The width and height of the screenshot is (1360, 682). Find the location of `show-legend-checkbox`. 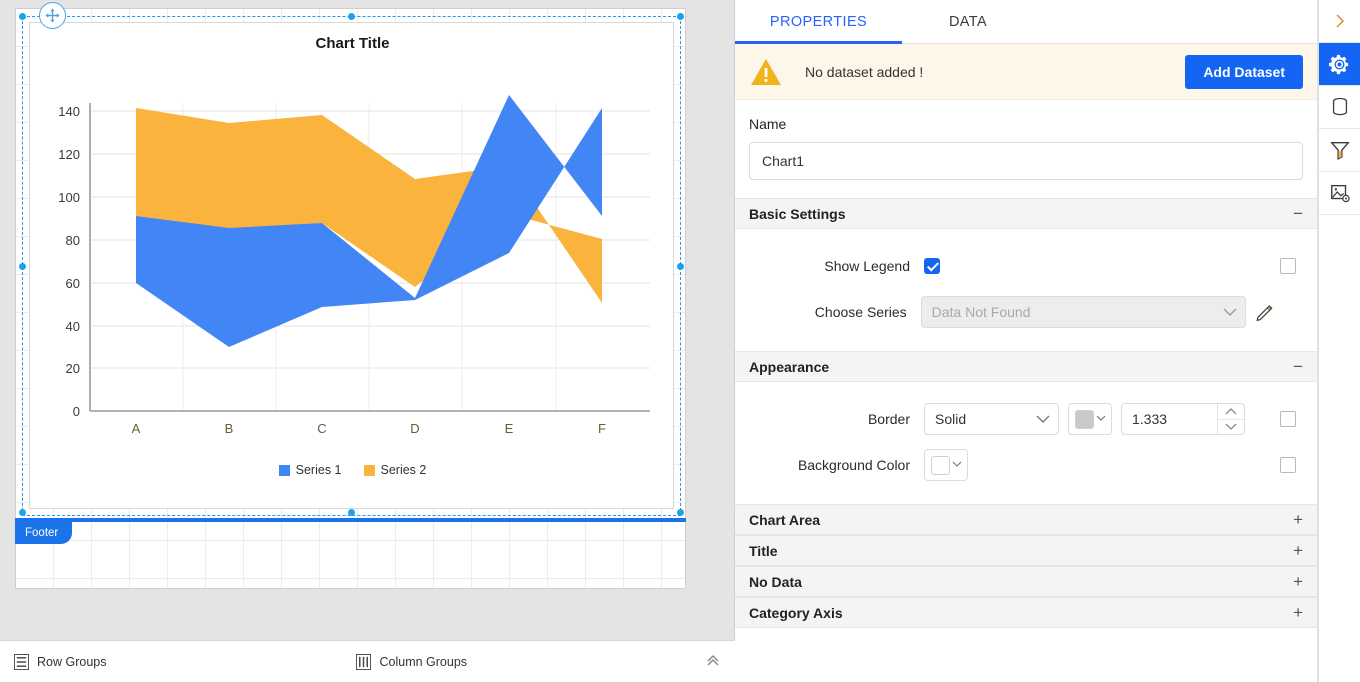

show-legend-checkbox is located at coordinates (932, 266).